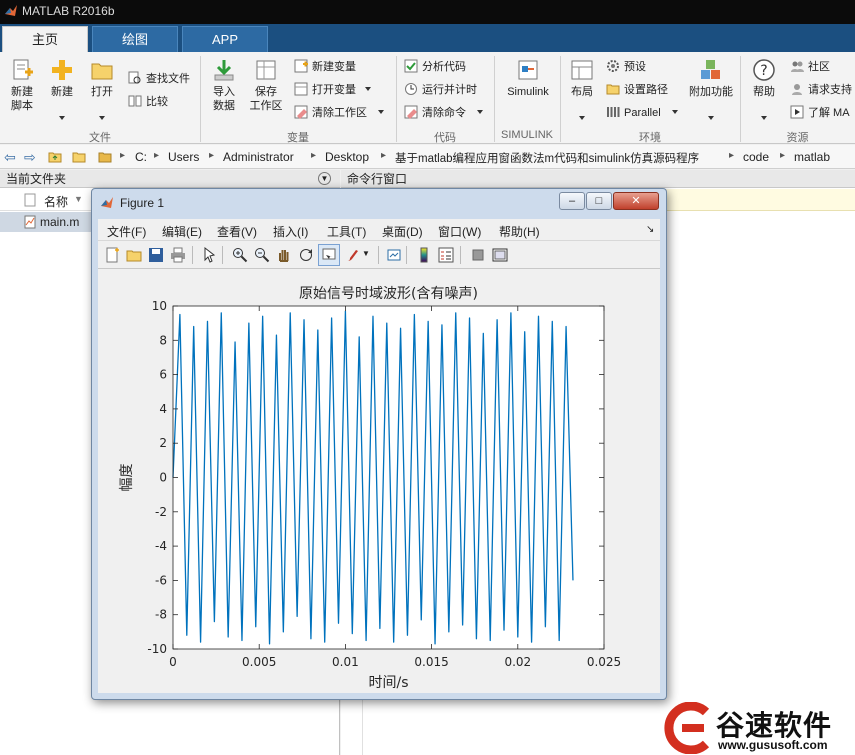 The image size is (855, 755). I want to click on menu-window: 窗口(W), so click(459, 231).